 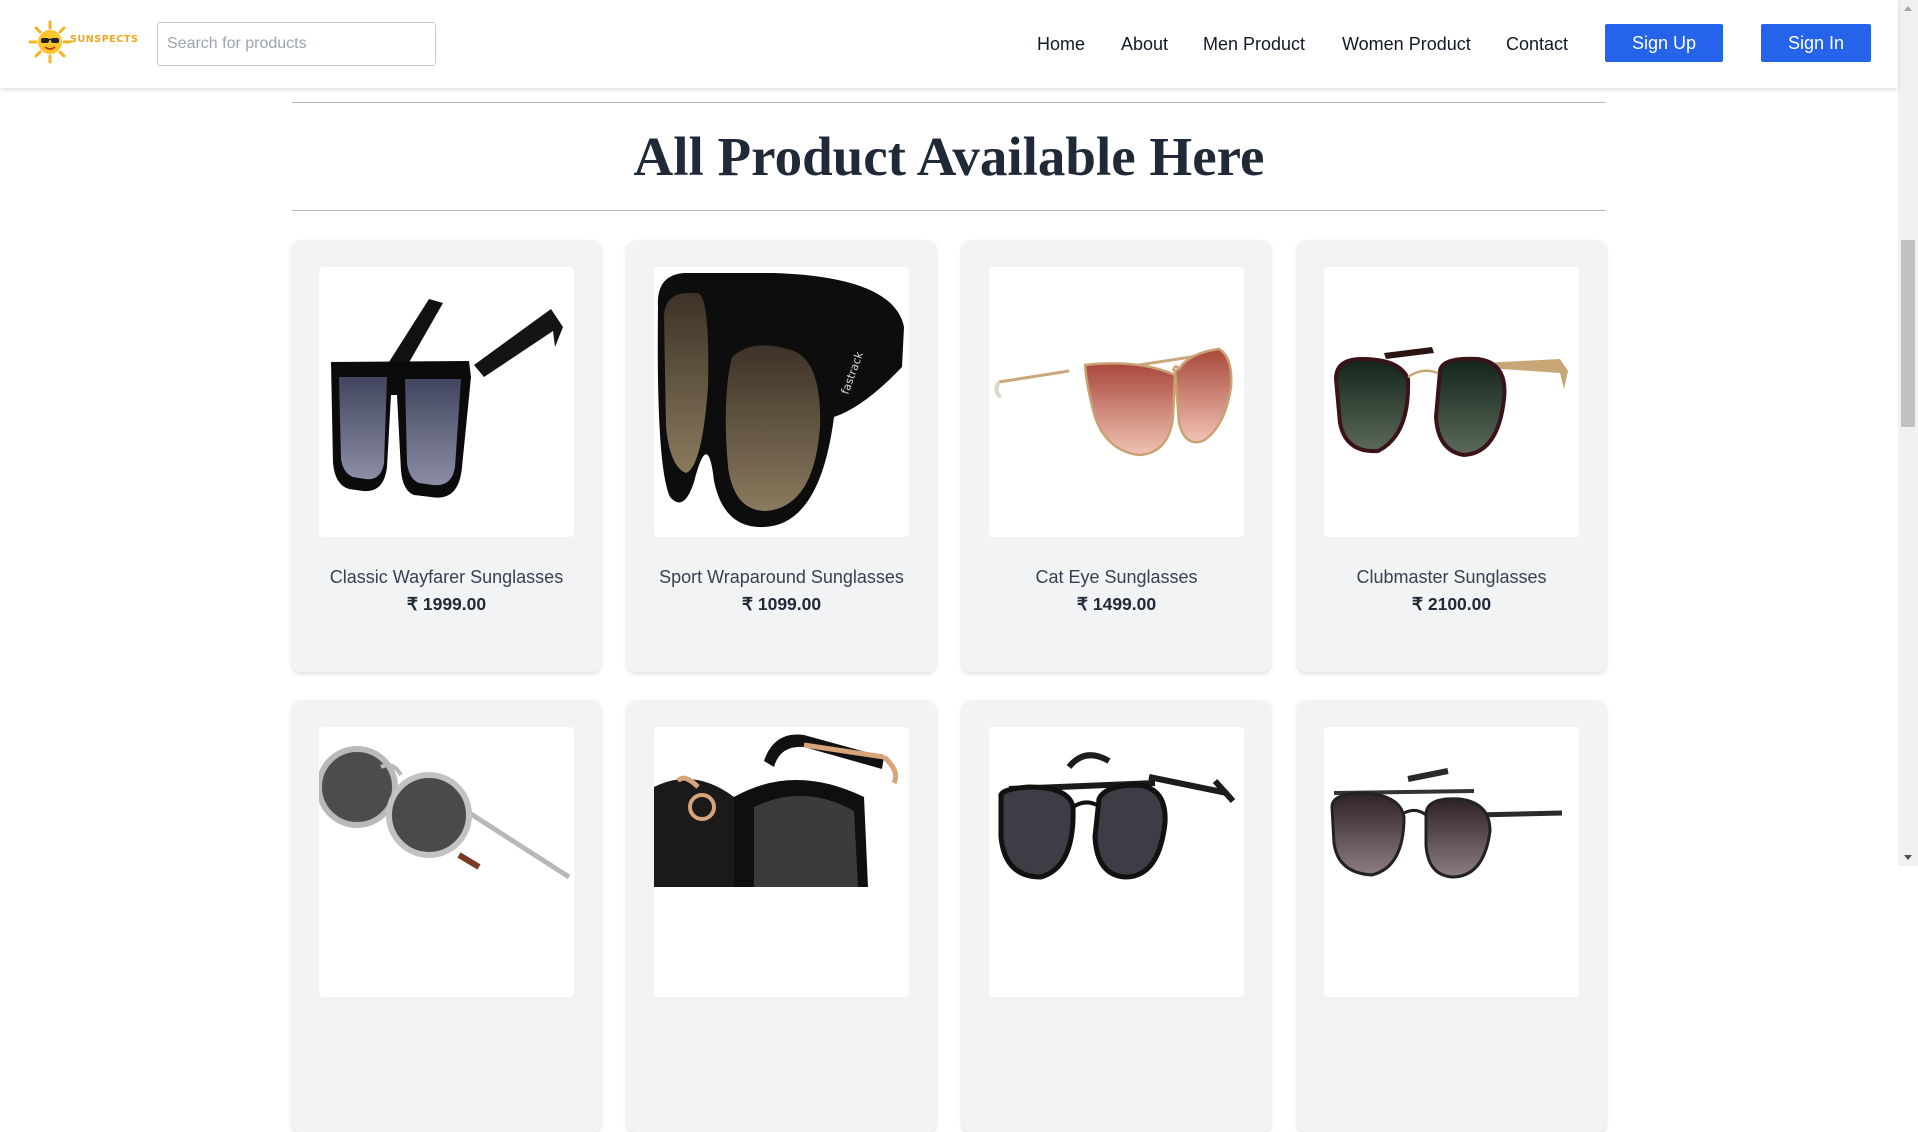 I want to click on cat-eye-sunglasses-icon, so click(x=1113, y=402).